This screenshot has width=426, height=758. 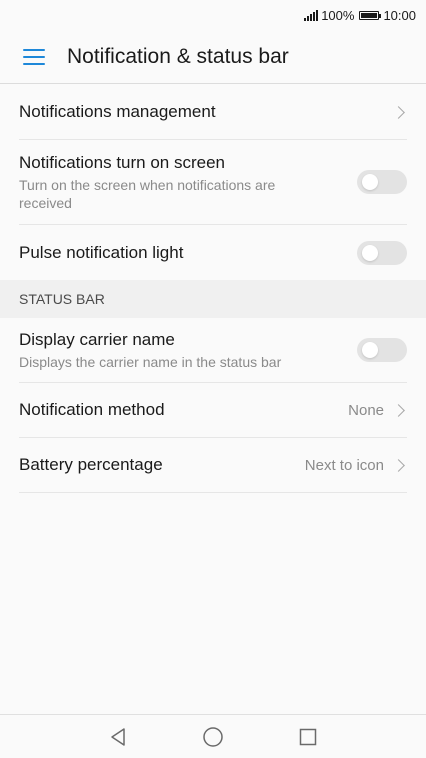 I want to click on home-circle-icon, so click(x=213, y=736).